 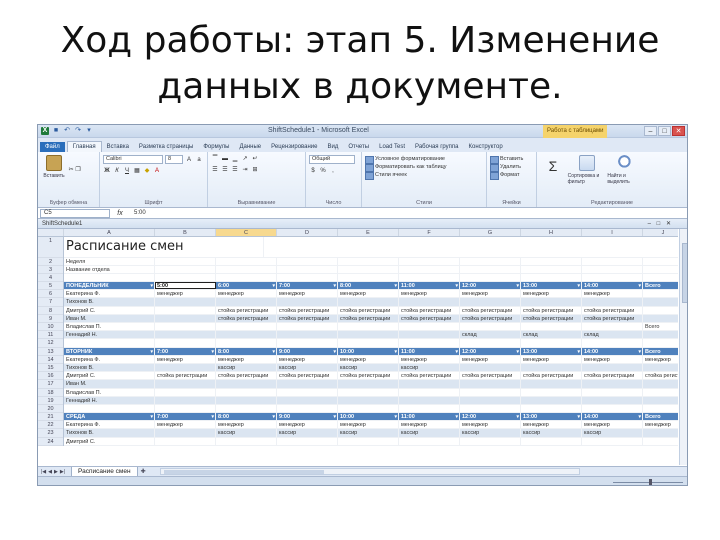 What do you see at coordinates (77, 170) in the screenshot?
I see `copy-icon: ❐` at bounding box center [77, 170].